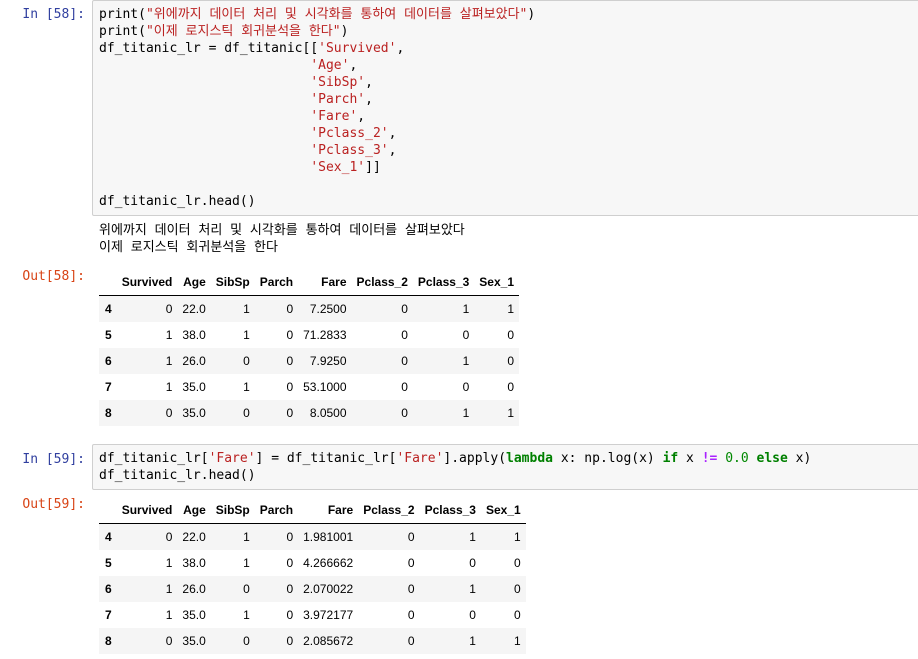 Image resolution: width=918 pixels, height=659 pixels. Describe the element at coordinates (53, 14) in the screenshot. I see `input-prompt-58: In [58]:` at that location.